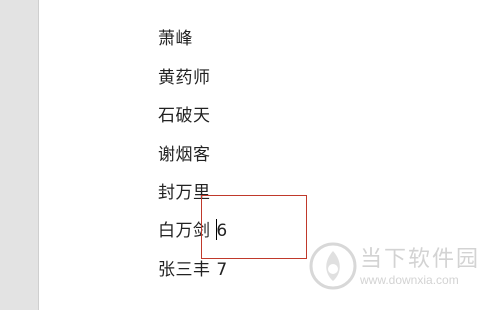 The width and height of the screenshot is (494, 310). Describe the element at coordinates (193, 270) in the screenshot. I see `document-line-7: 张三丰 7` at that location.